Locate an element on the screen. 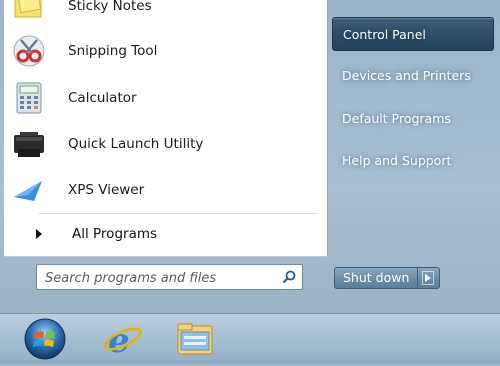 The height and width of the screenshot is (366, 500). search-input is located at coordinates (161, 278).